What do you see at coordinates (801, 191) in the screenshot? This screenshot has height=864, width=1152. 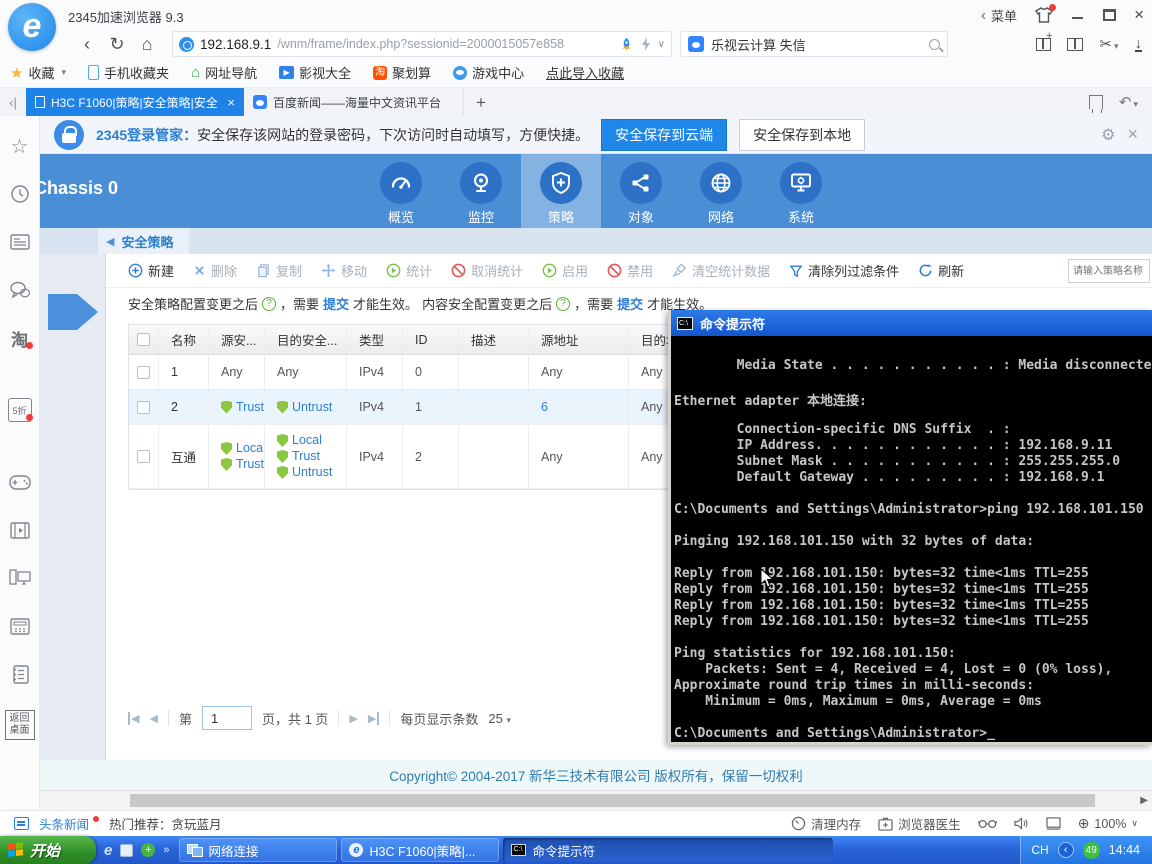 I see `nav-system: 系统` at bounding box center [801, 191].